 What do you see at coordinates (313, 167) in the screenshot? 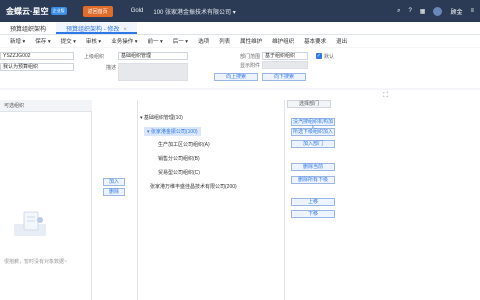
I see `delete-current-button: 删除当前` at bounding box center [313, 167].